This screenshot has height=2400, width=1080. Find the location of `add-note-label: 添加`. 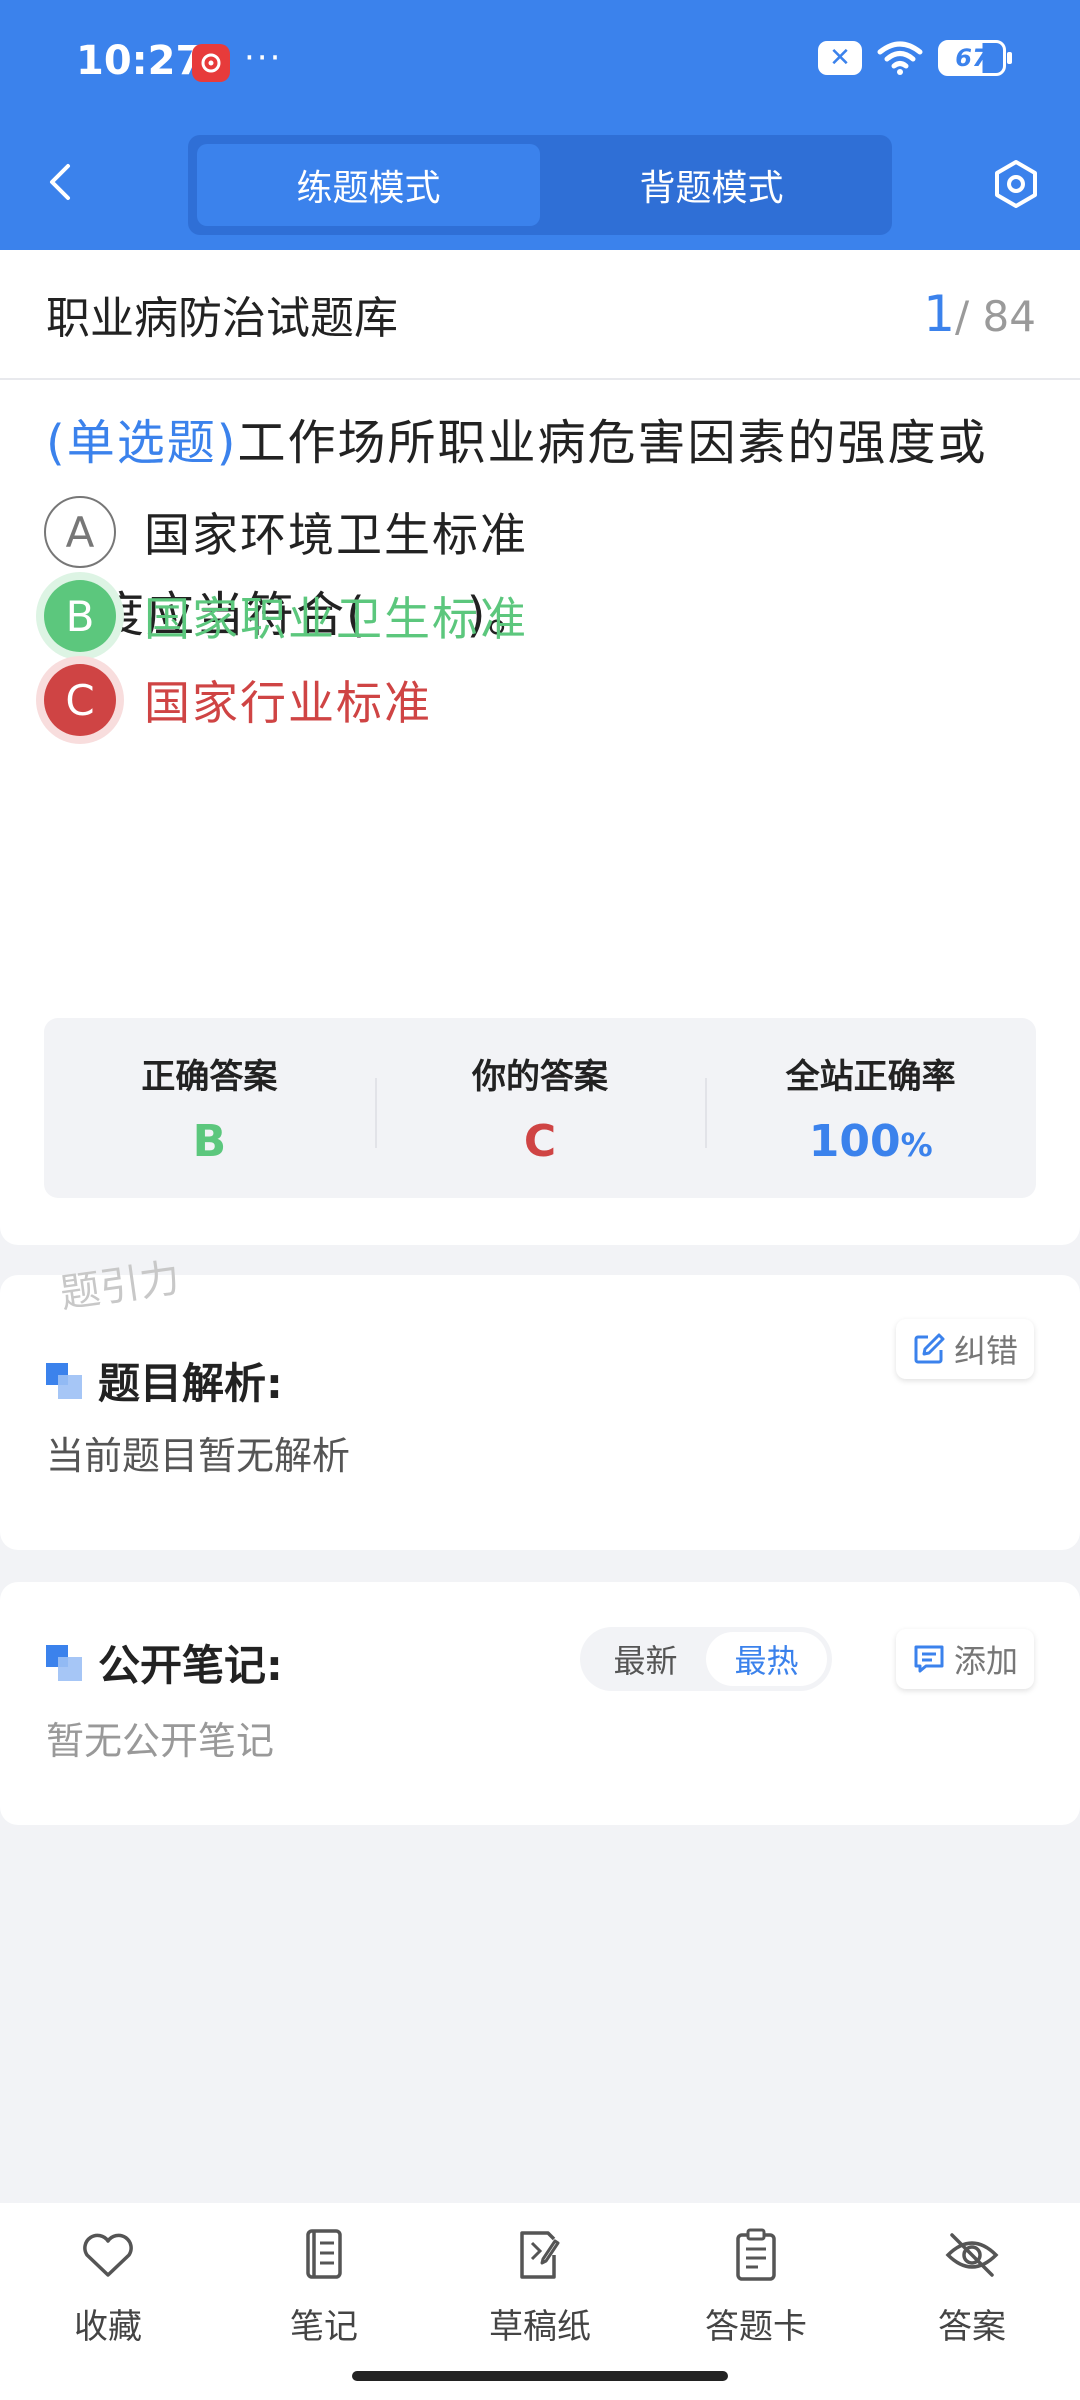

add-note-label: 添加 is located at coordinates (985, 1661).